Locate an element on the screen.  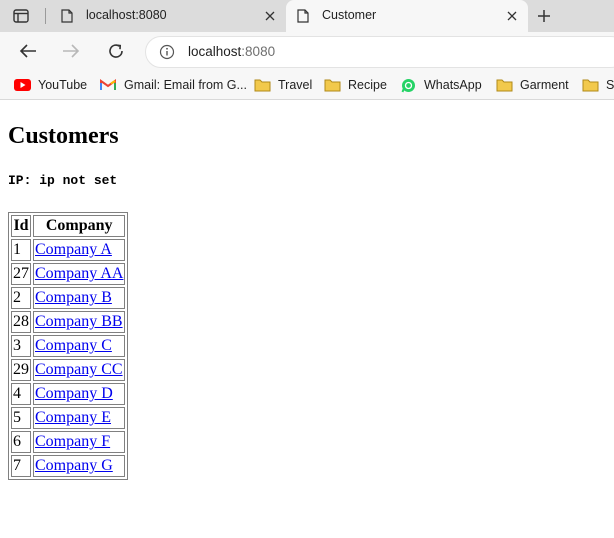
tab-actions-button is located at coordinates (21, 16).